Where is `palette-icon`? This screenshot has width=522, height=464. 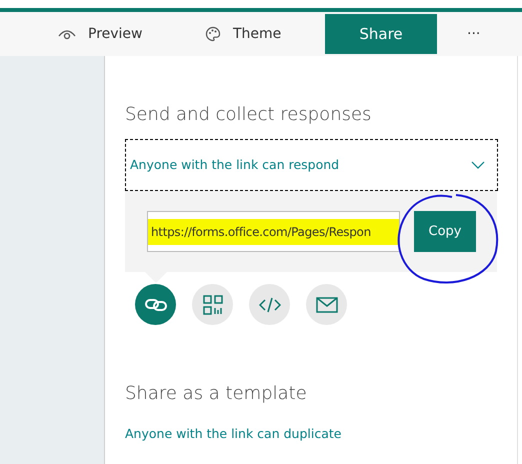
palette-icon is located at coordinates (213, 34).